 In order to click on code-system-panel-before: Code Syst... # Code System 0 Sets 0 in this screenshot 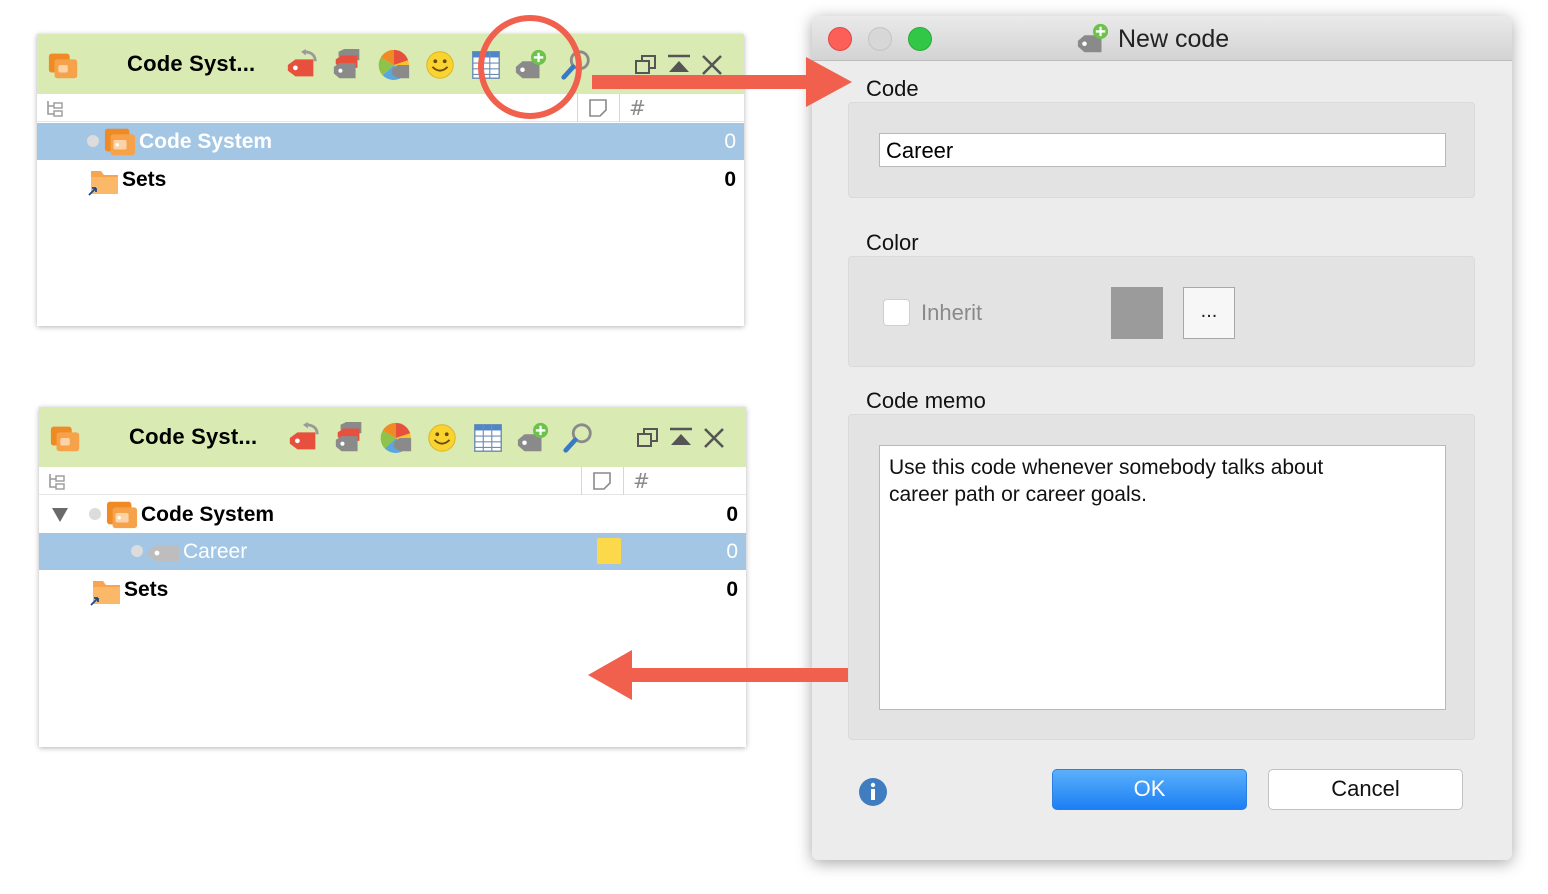, I will do `click(390, 180)`.